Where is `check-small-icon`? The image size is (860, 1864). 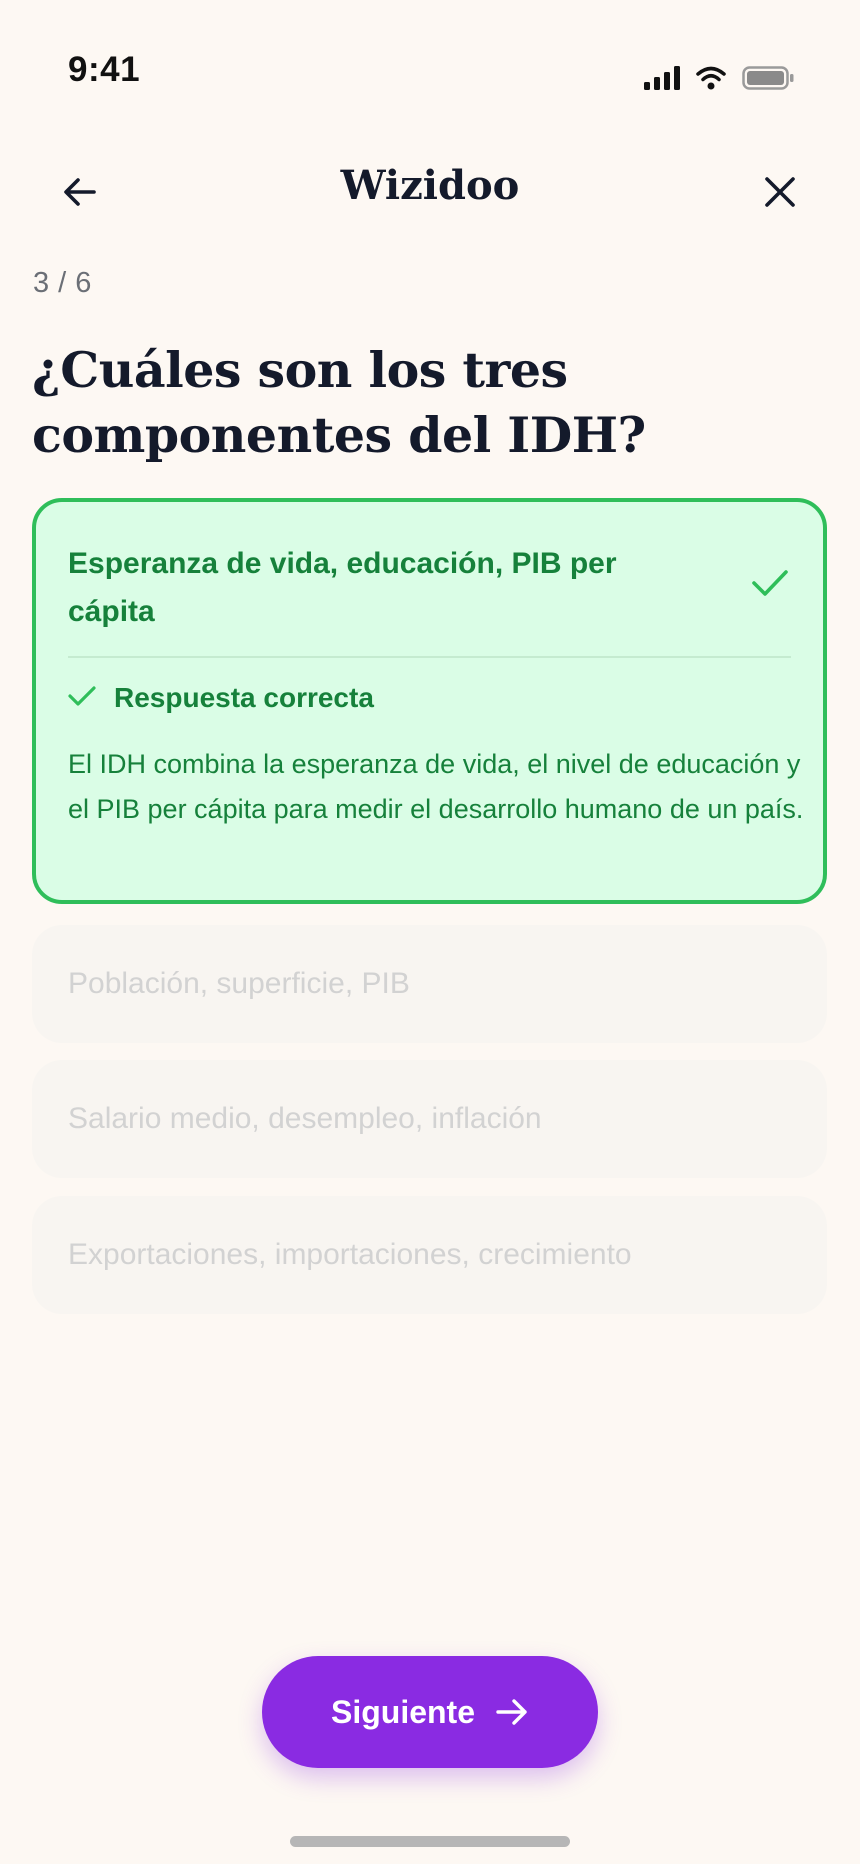 check-small-icon is located at coordinates (82, 698).